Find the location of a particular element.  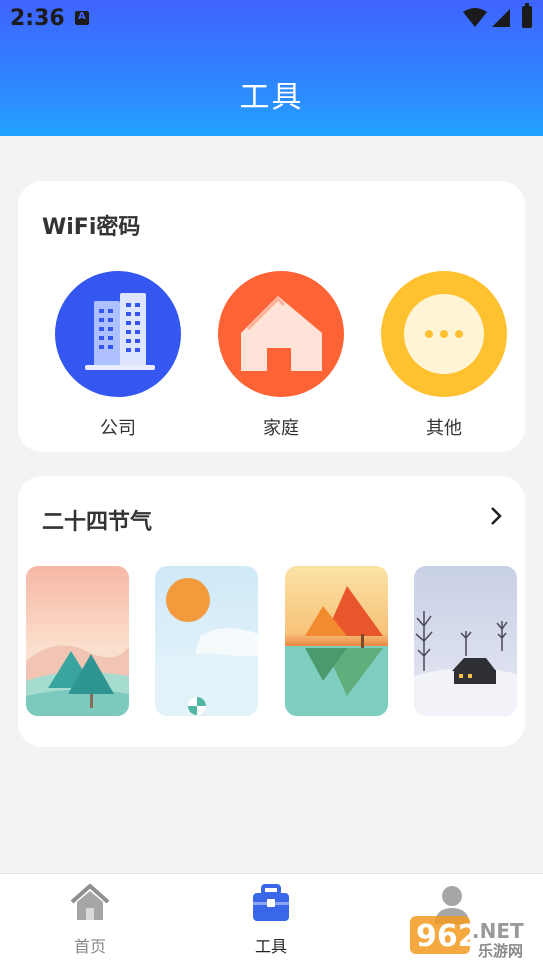

autumn-scene-image is located at coordinates (336, 641).